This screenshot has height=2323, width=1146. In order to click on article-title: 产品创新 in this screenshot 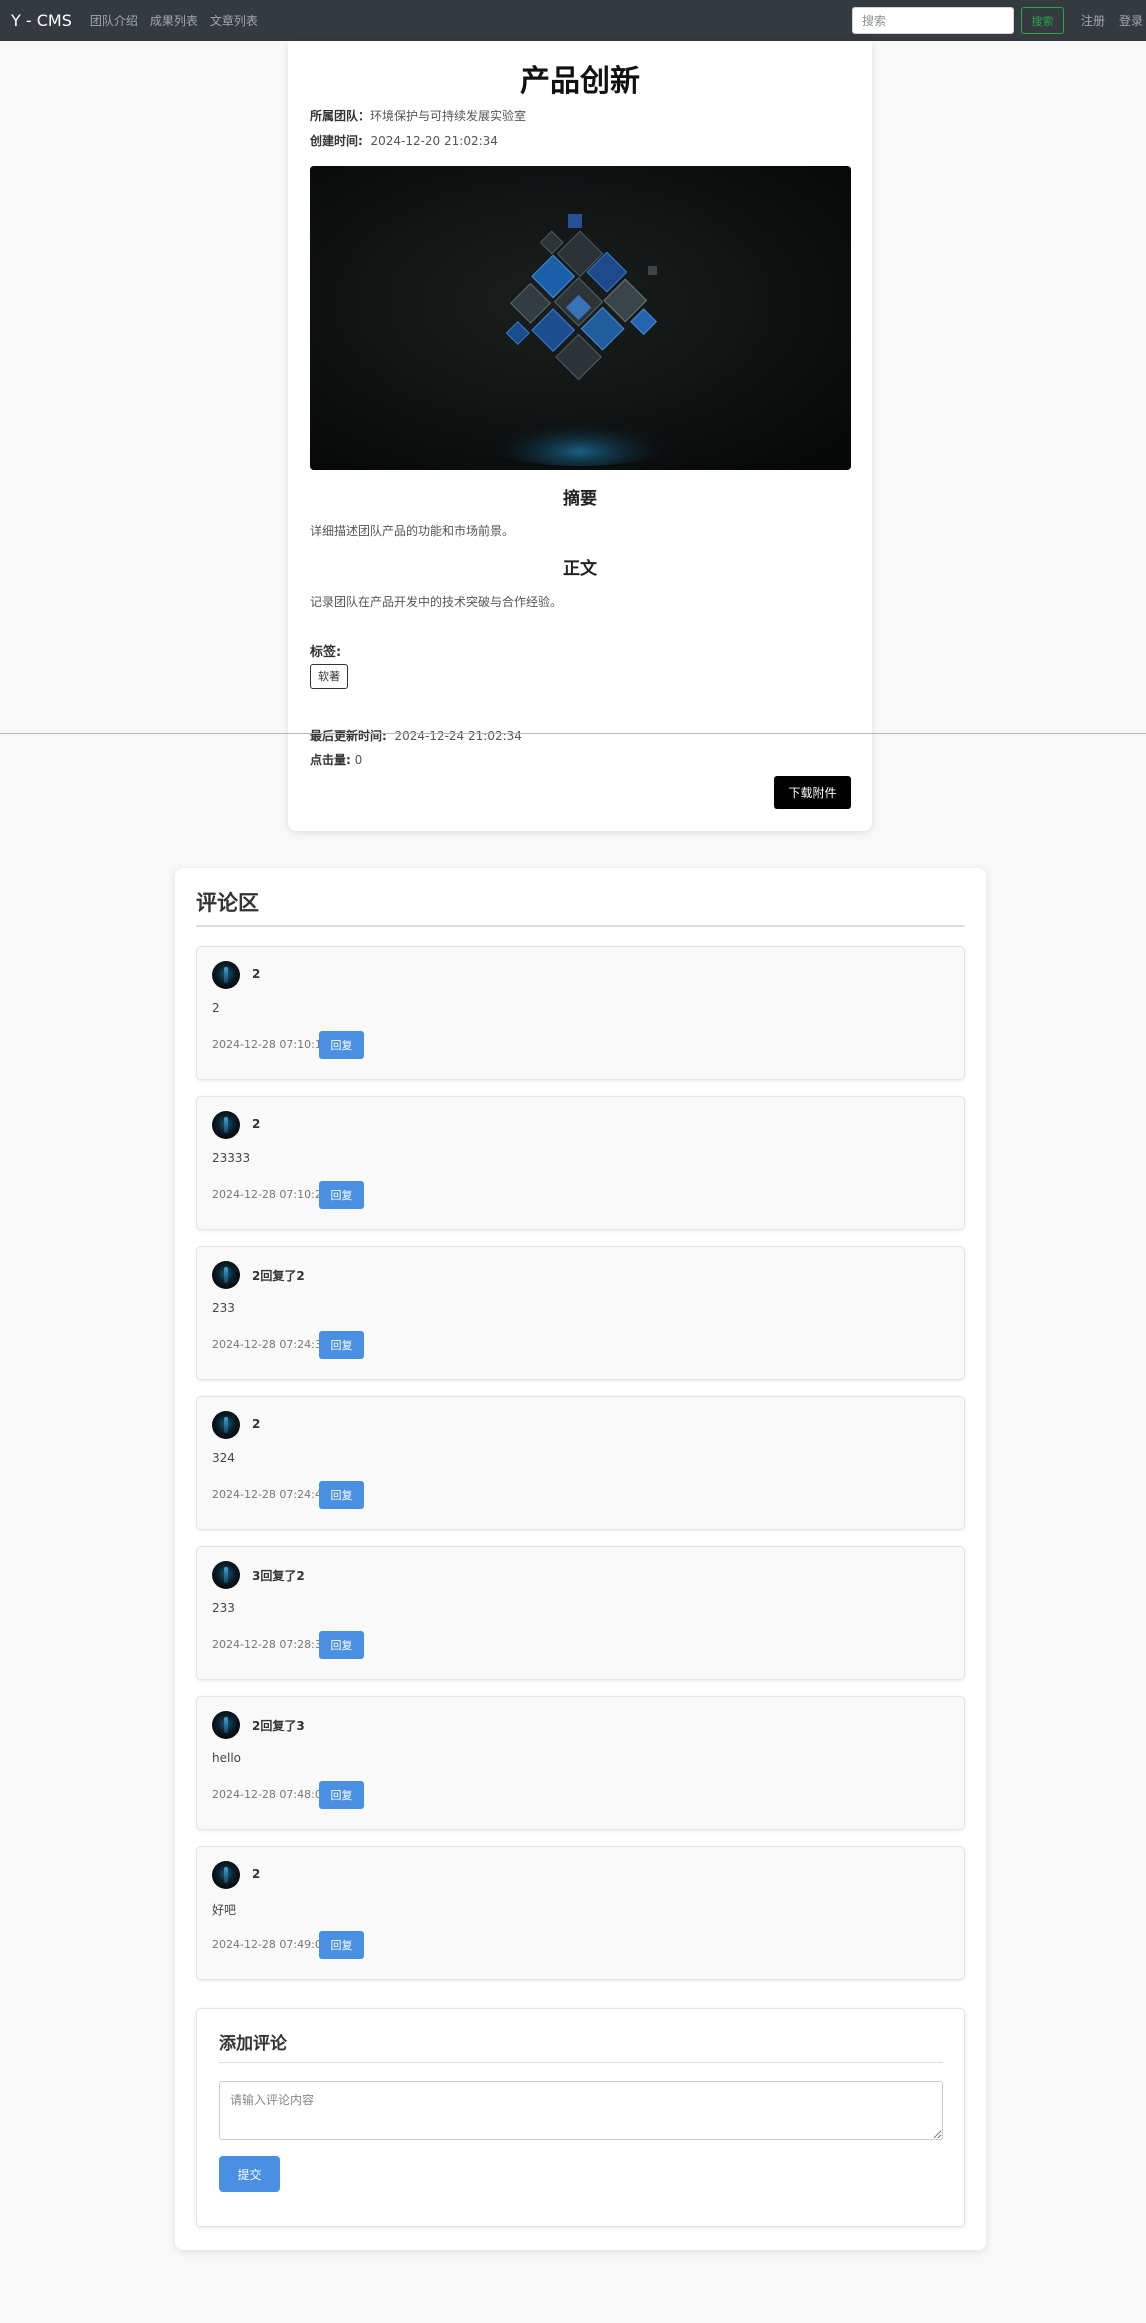, I will do `click(580, 81)`.